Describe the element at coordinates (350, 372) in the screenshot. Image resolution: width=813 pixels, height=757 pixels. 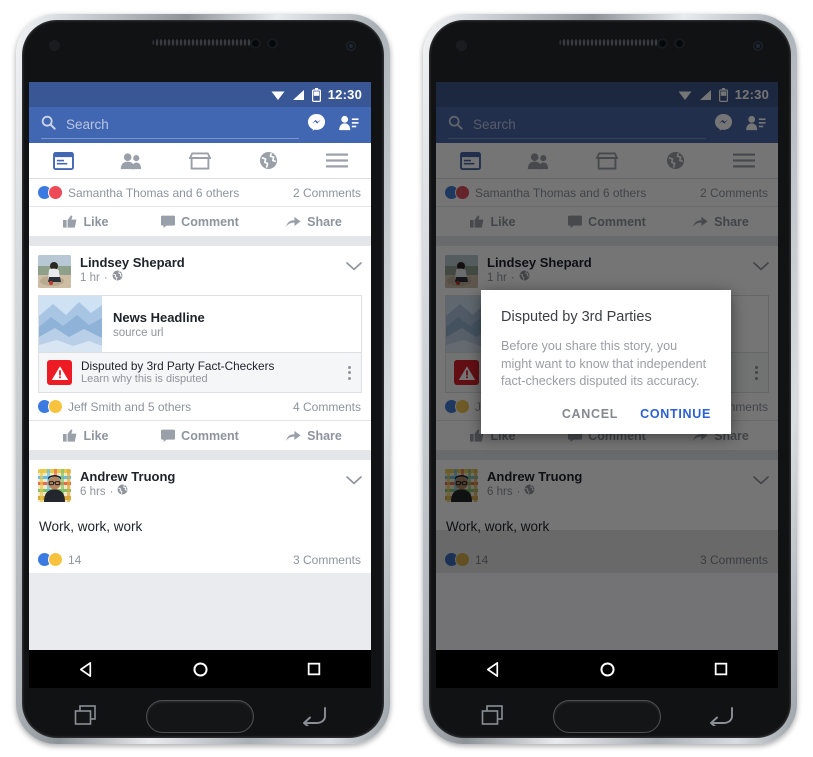
I see `disputed-overflow-menu-icon` at that location.